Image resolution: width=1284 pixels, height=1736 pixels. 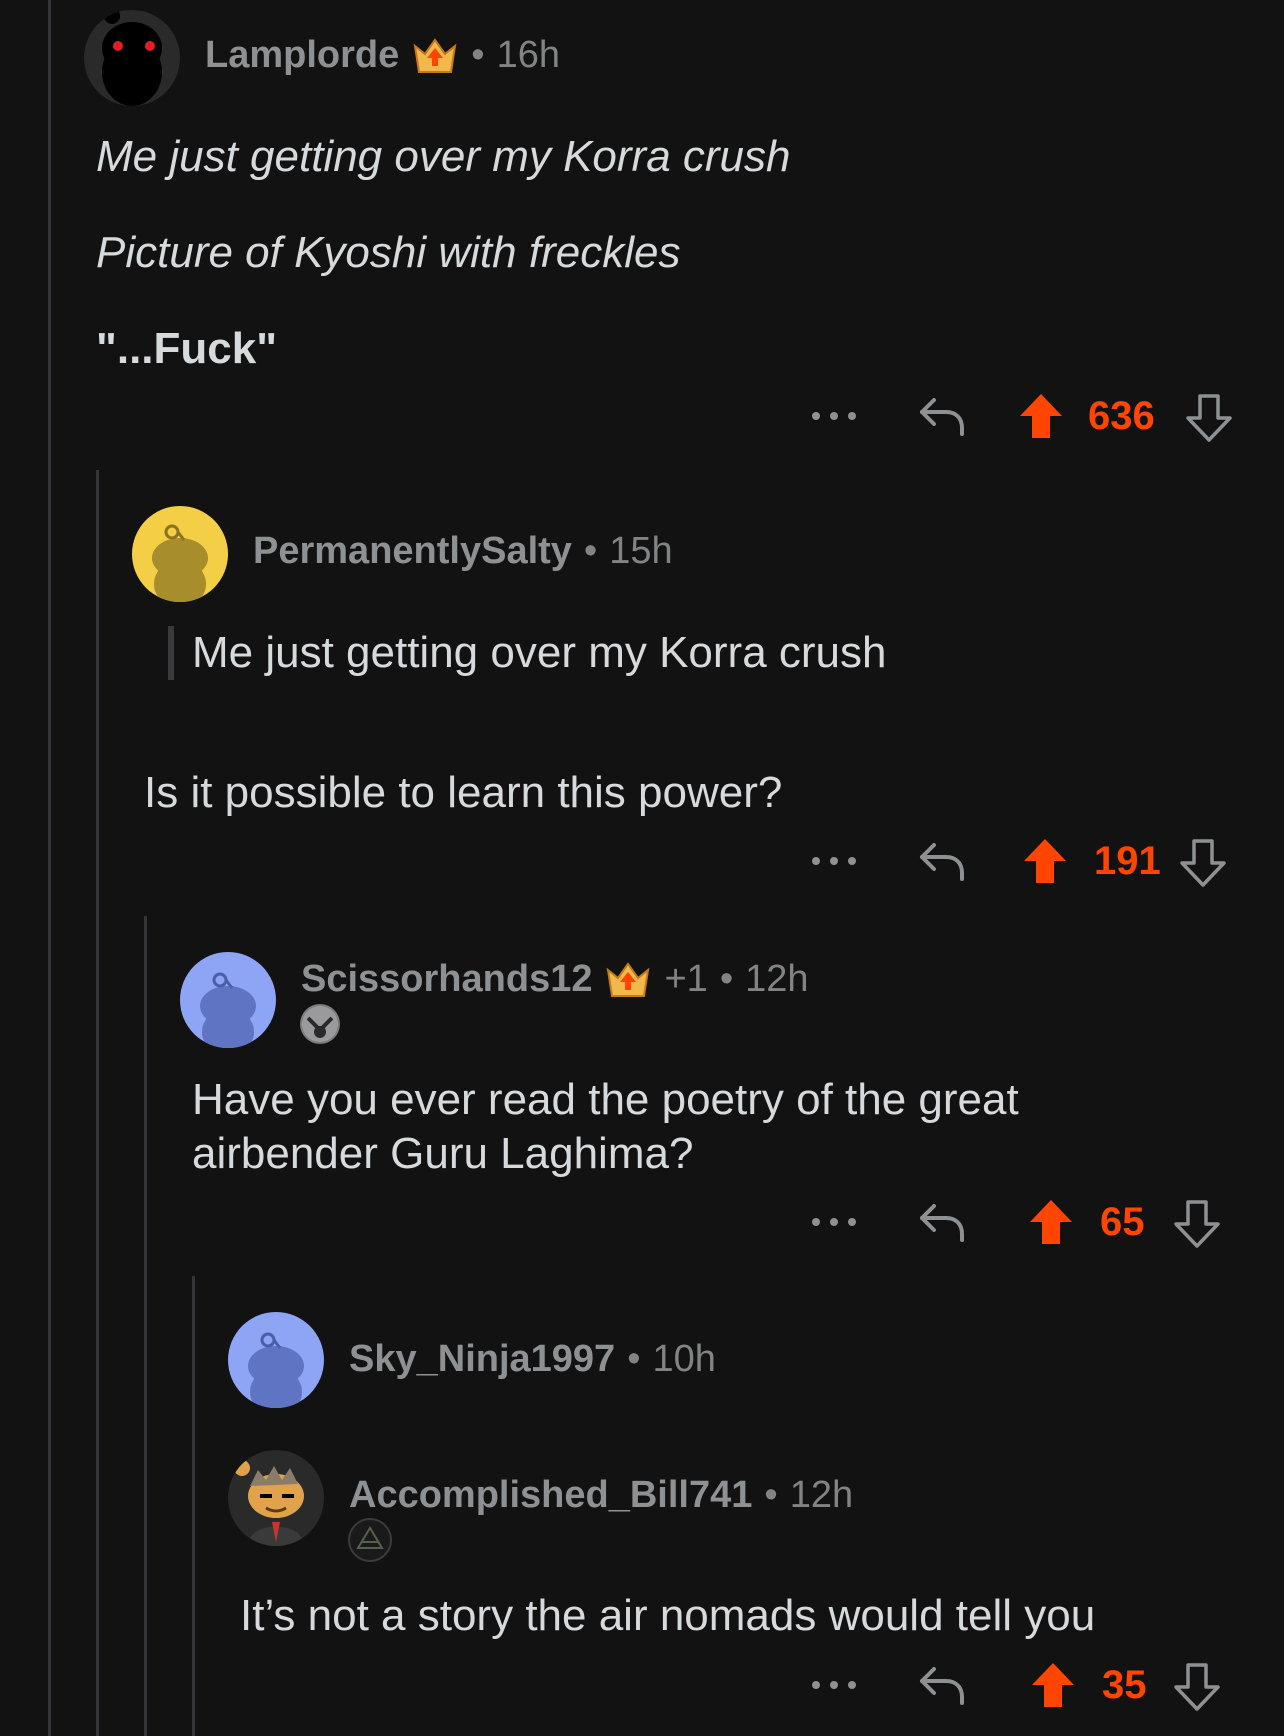 I want to click on author-name: Accomplished_Bill741, so click(x=550, y=1495).